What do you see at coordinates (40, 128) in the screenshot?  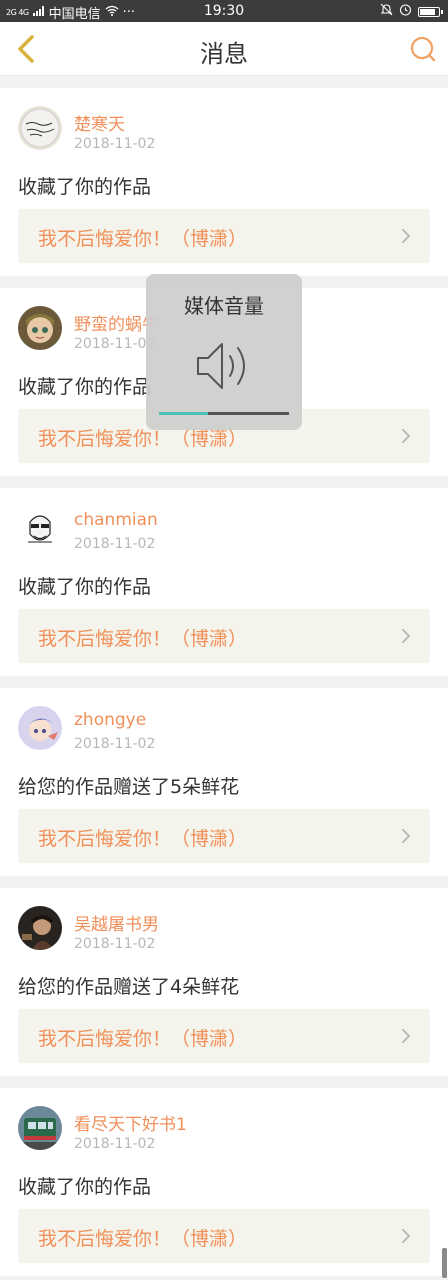 I see `avatar-handwriting-plate` at bounding box center [40, 128].